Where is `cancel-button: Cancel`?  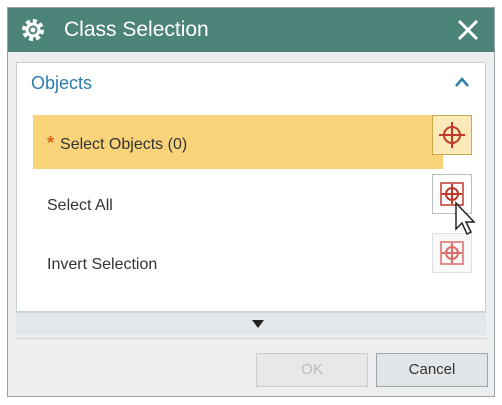
cancel-button: Cancel is located at coordinates (432, 370).